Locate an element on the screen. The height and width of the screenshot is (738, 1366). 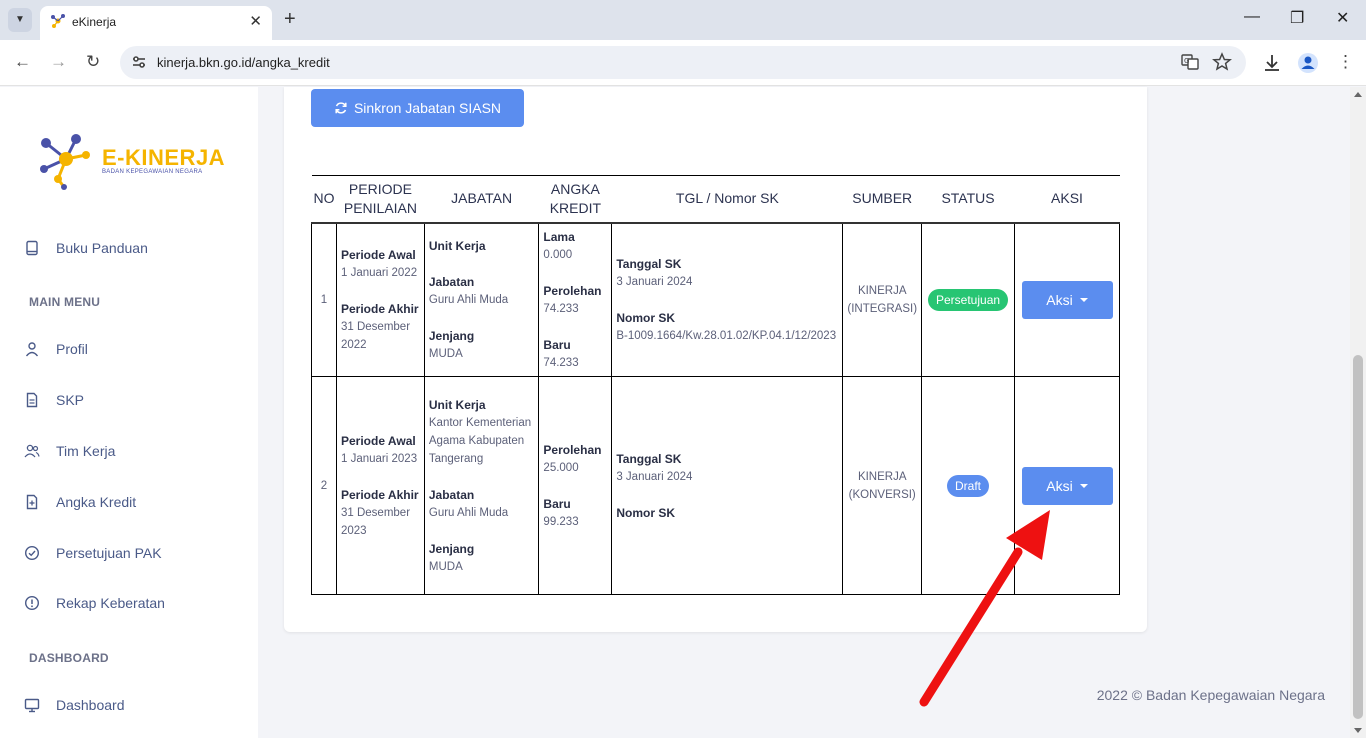
restore-icon: ❐ is located at coordinates (1297, 18).